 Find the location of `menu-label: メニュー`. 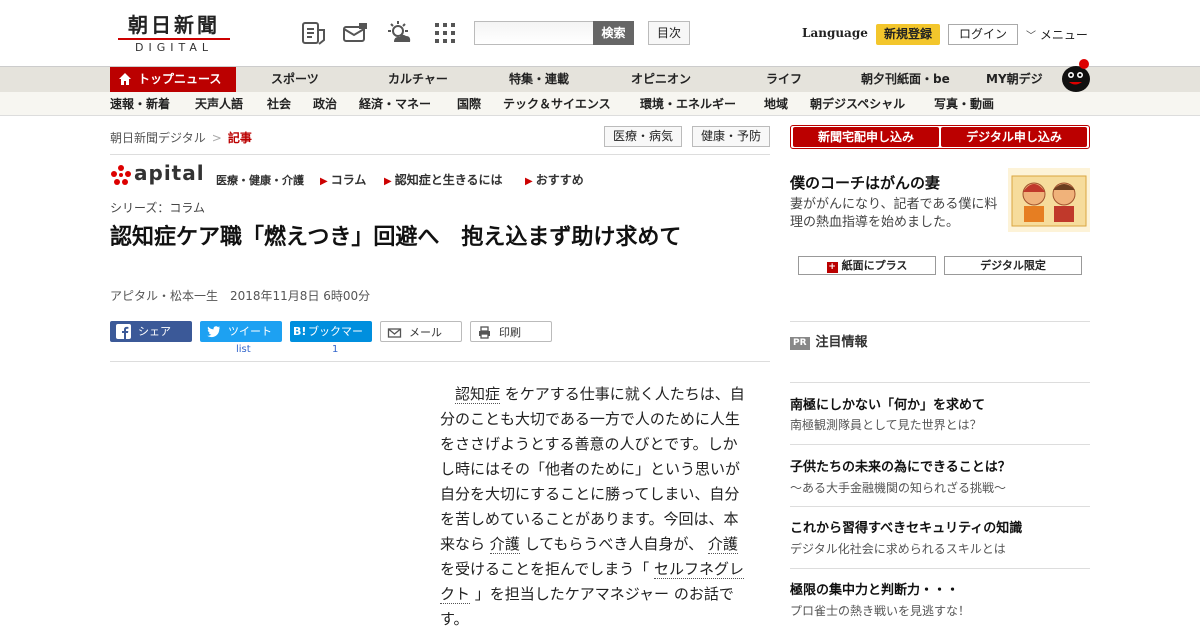

menu-label: メニュー is located at coordinates (1063, 35).